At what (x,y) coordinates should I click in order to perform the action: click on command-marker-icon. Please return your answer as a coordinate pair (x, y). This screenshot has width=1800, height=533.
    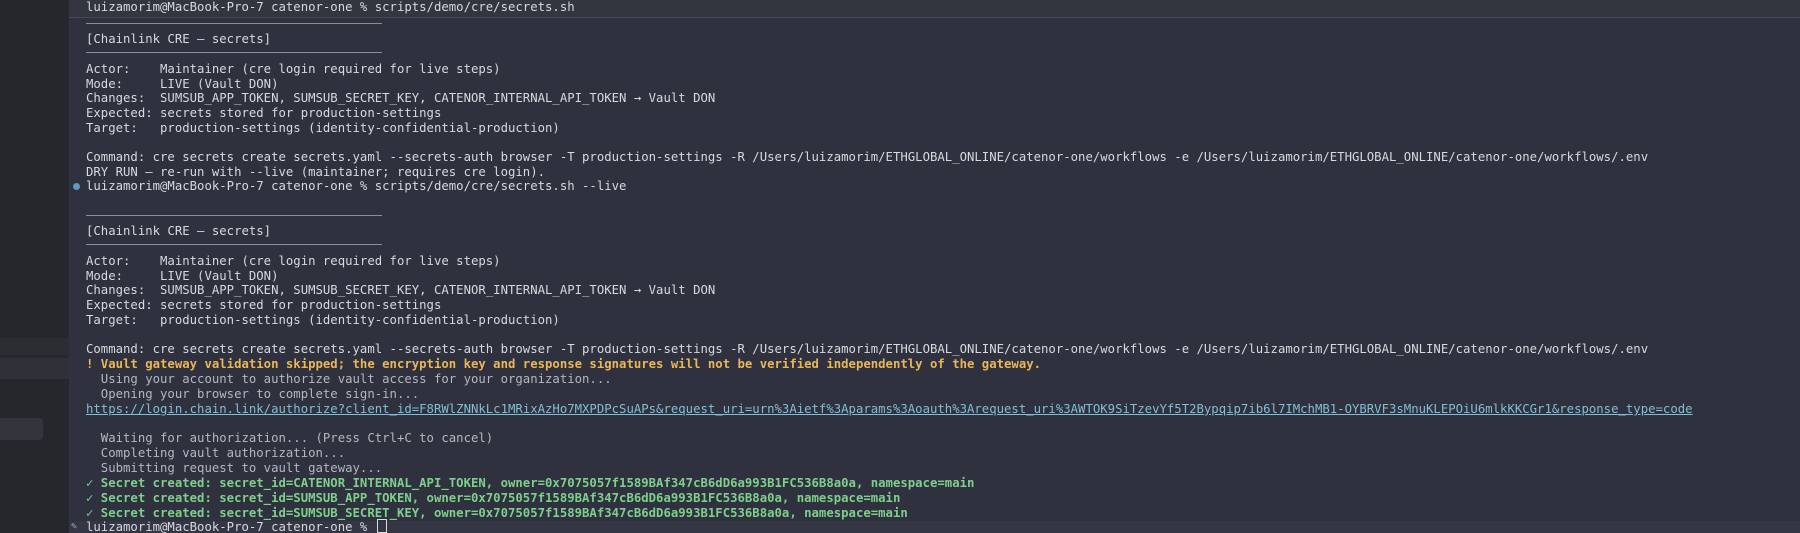
    Looking at the image, I should click on (76, 186).